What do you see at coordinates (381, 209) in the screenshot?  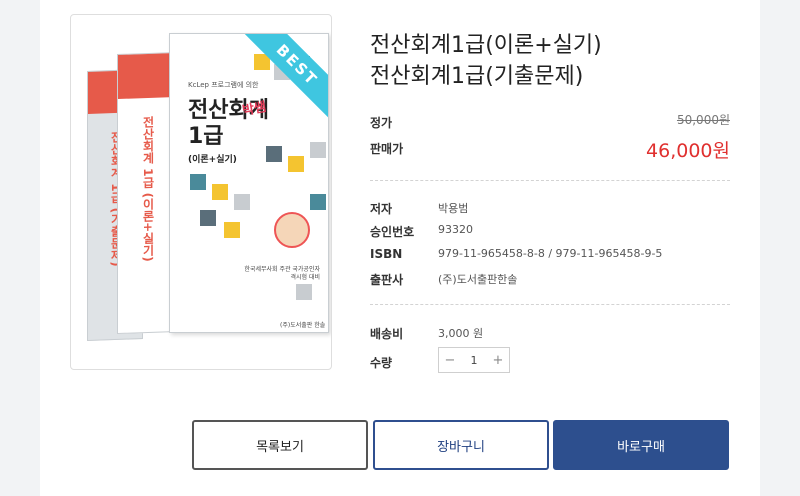 I see `author-label: 저자` at bounding box center [381, 209].